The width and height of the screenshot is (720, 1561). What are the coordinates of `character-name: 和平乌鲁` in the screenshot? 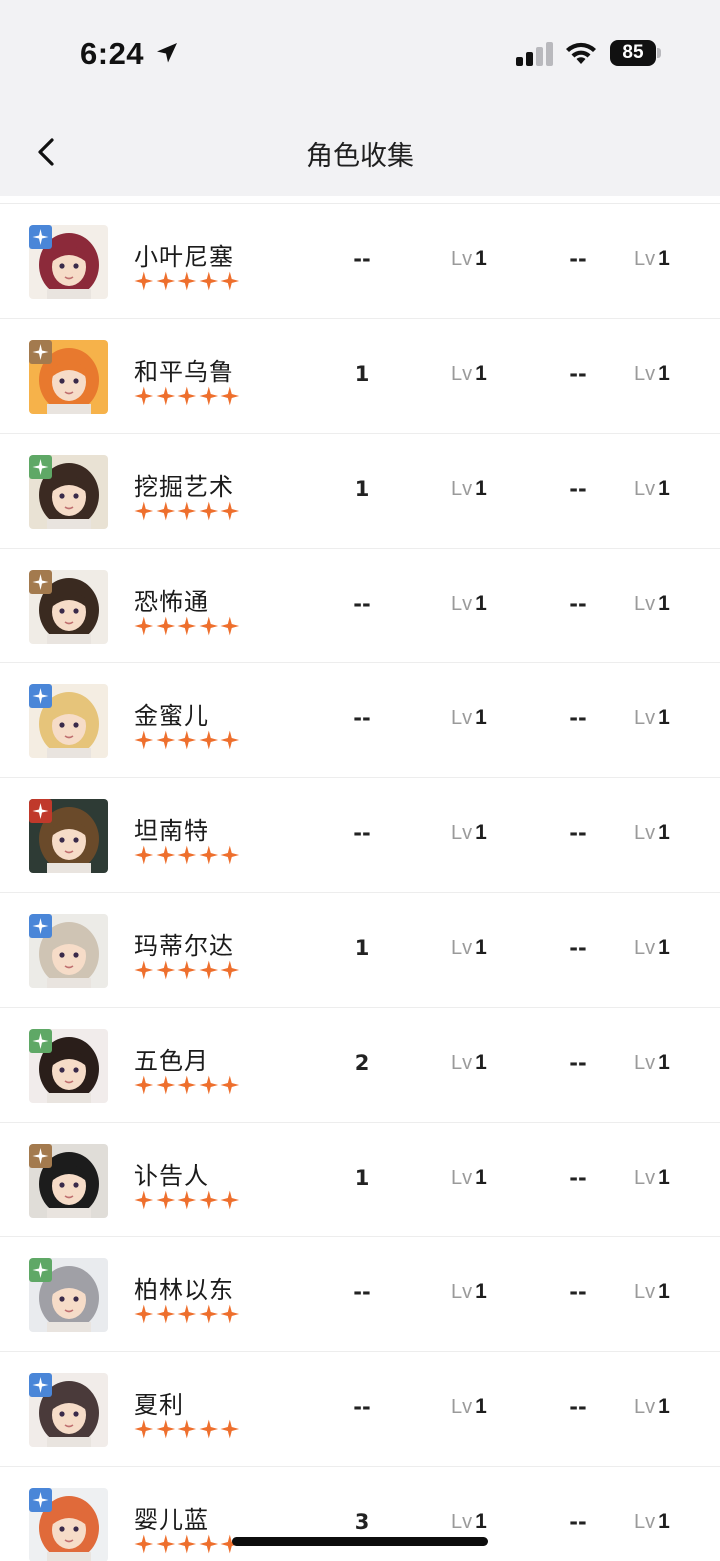 It's located at (184, 372).